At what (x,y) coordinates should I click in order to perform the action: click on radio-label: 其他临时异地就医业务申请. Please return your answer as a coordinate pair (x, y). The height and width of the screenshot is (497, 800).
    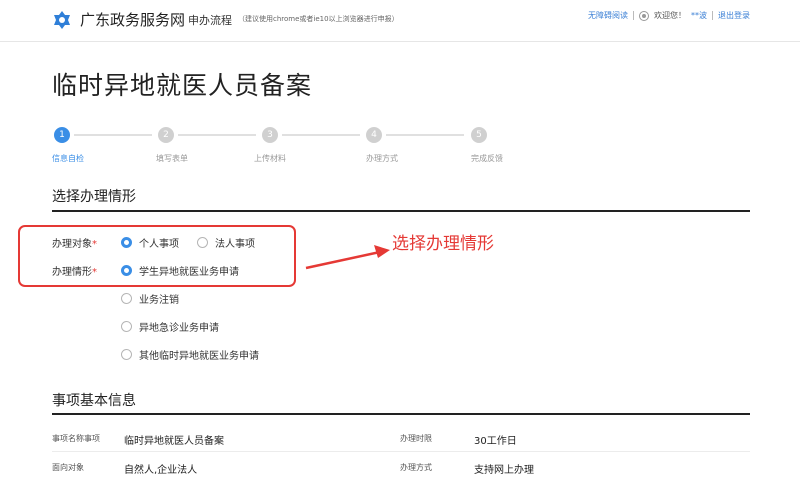
    Looking at the image, I should click on (199, 356).